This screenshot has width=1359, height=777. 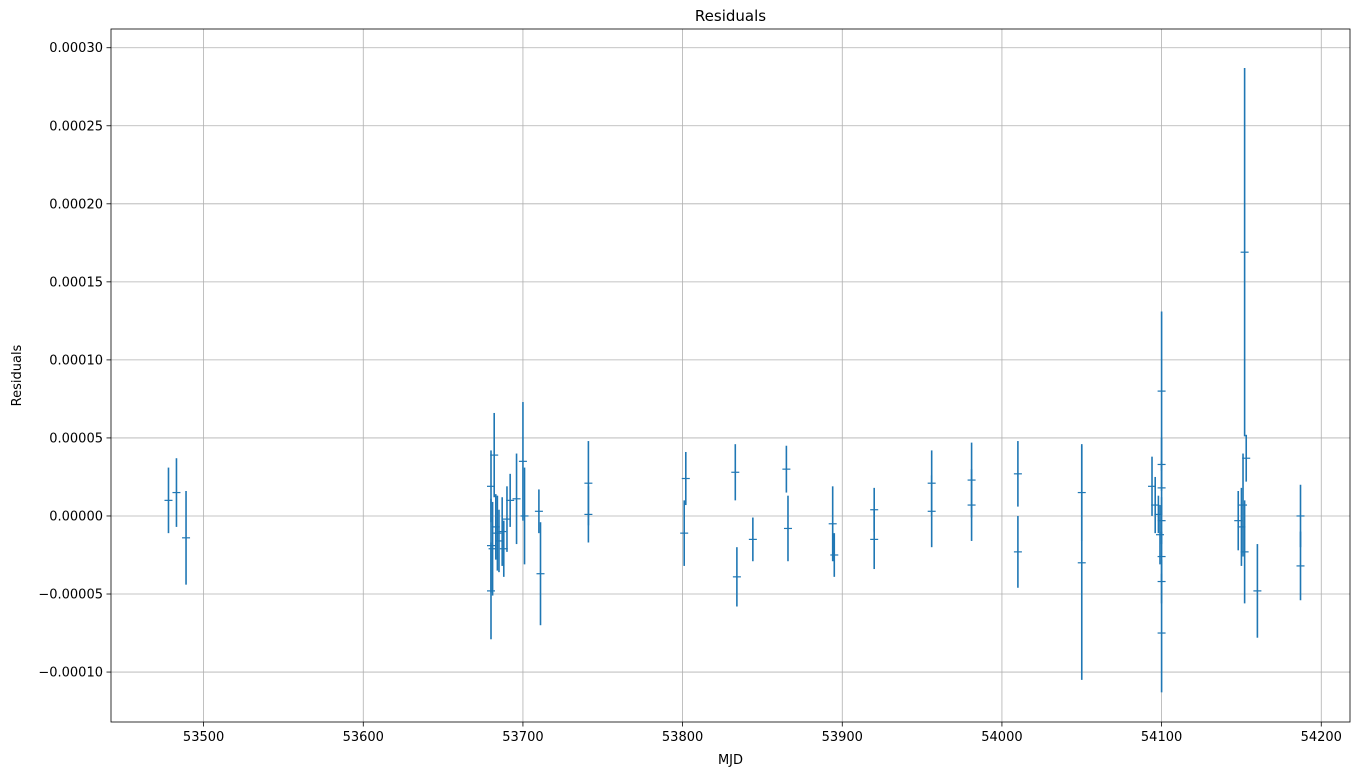 I want to click on y-tick-label: 0.00015, so click(x=76, y=282).